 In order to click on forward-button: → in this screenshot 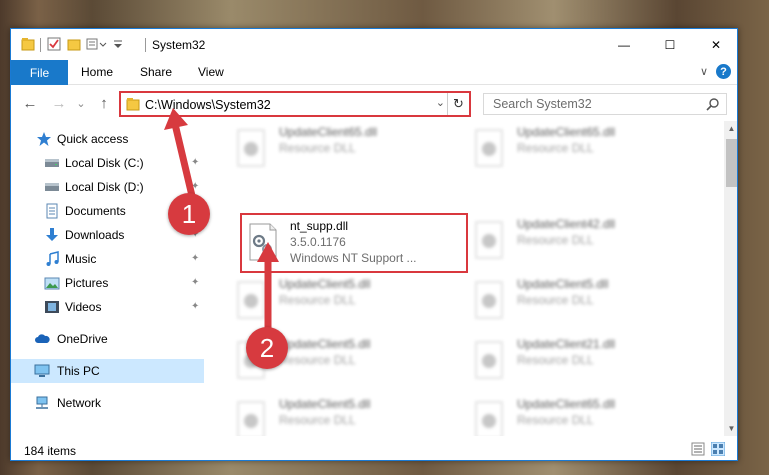, I will do `click(59, 103)`.